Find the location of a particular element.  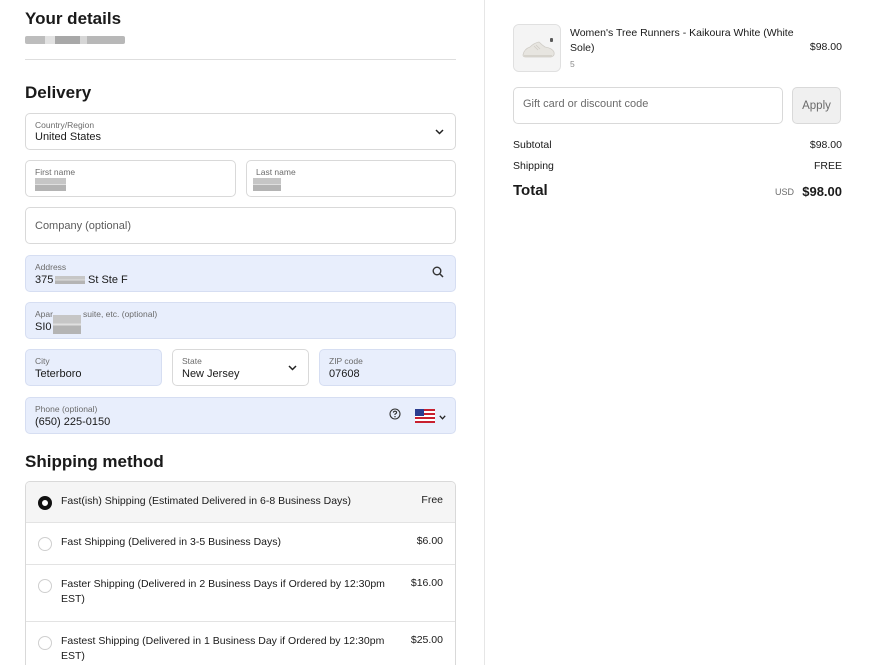

state-select: State New Jersey is located at coordinates (240, 367).